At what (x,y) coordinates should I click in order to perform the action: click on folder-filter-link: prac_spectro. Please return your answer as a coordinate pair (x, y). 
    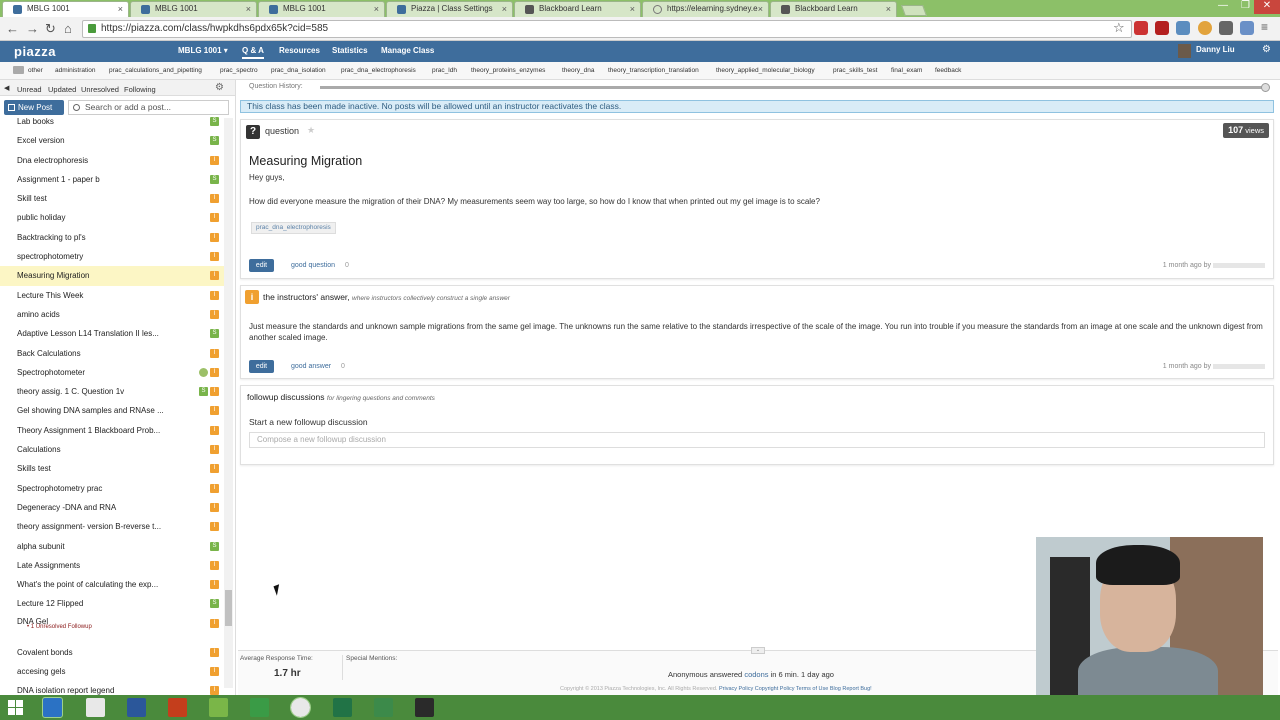
    Looking at the image, I should click on (239, 70).